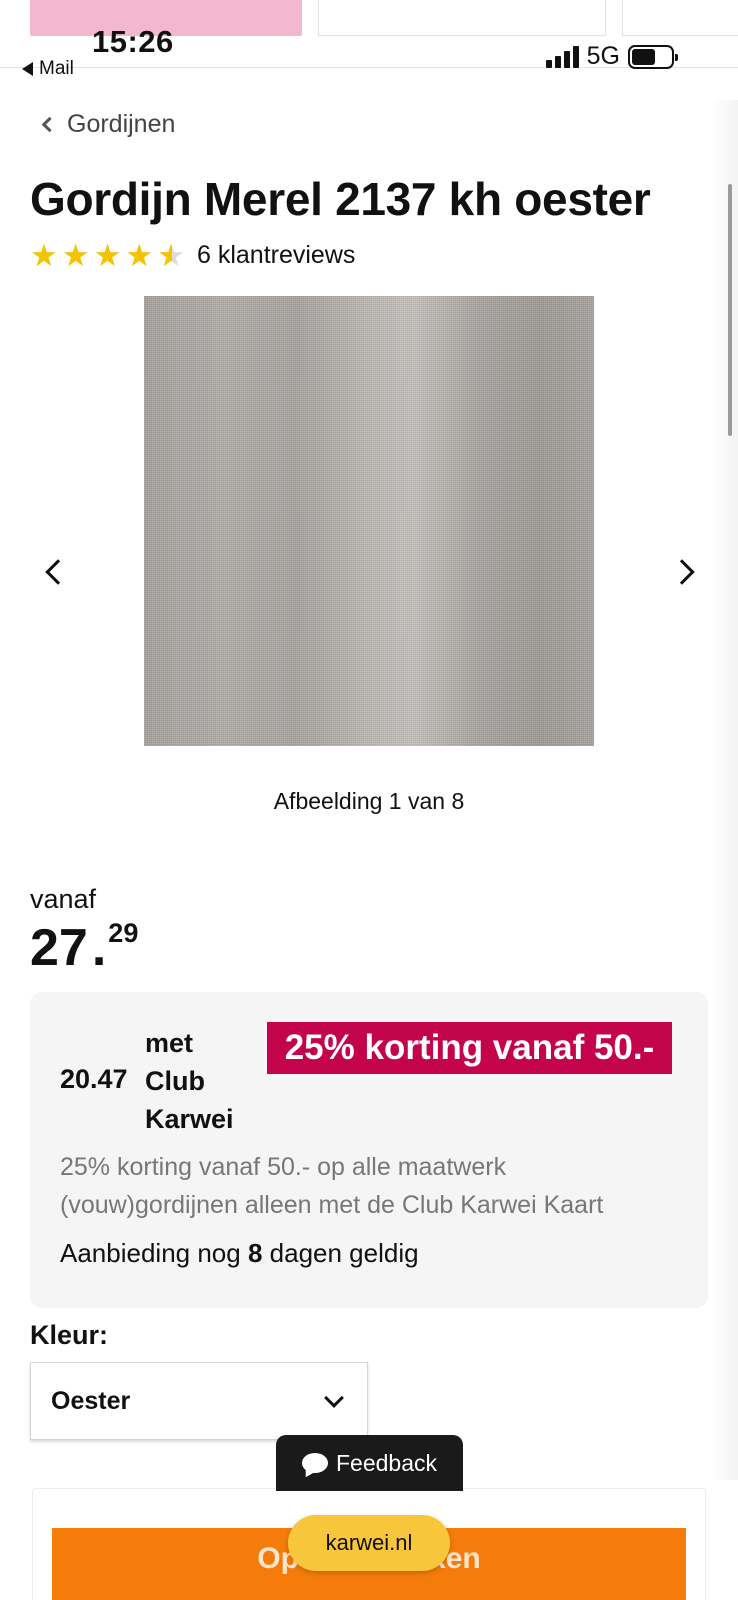  What do you see at coordinates (276, 255) in the screenshot?
I see `reviews-link: 6 klantreviews` at bounding box center [276, 255].